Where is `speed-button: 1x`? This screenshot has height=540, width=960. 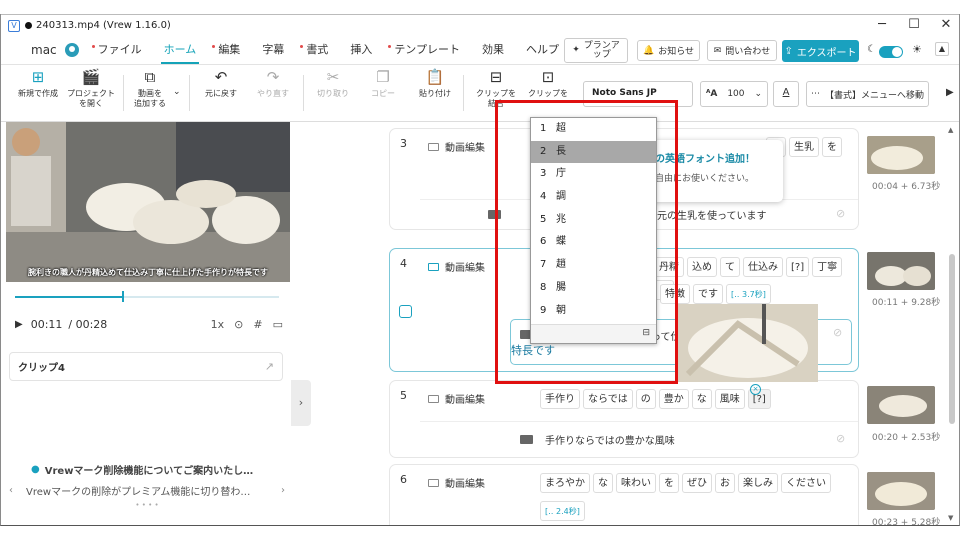
speed-button: 1x is located at coordinates (218, 324).